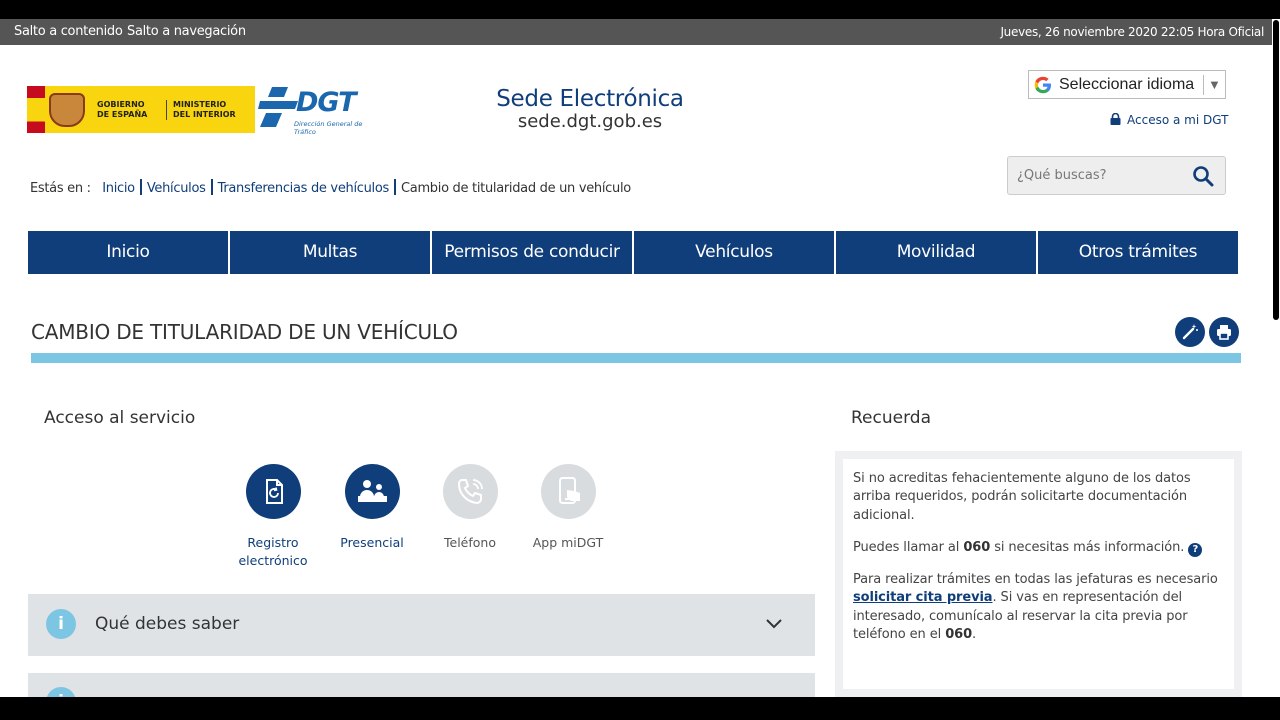 Image resolution: width=1280 pixels, height=720 pixels. Describe the element at coordinates (1203, 176) in the screenshot. I see `search-icon` at that location.